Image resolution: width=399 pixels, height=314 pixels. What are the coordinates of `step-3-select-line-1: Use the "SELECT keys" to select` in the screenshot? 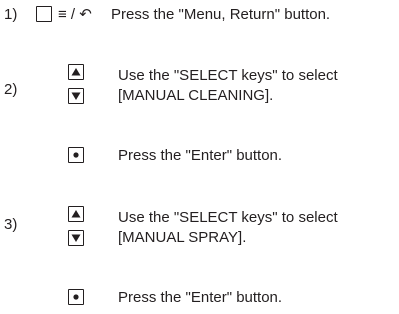 It's located at (228, 217).